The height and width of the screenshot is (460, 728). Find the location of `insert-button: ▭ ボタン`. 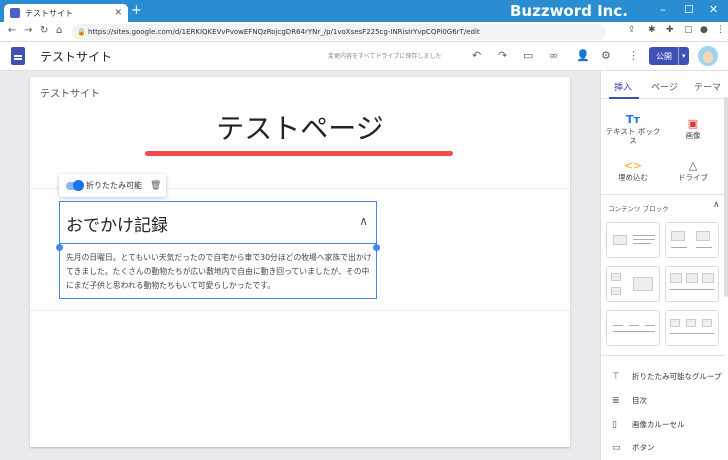

insert-button: ▭ ボタン is located at coordinates (633, 447).